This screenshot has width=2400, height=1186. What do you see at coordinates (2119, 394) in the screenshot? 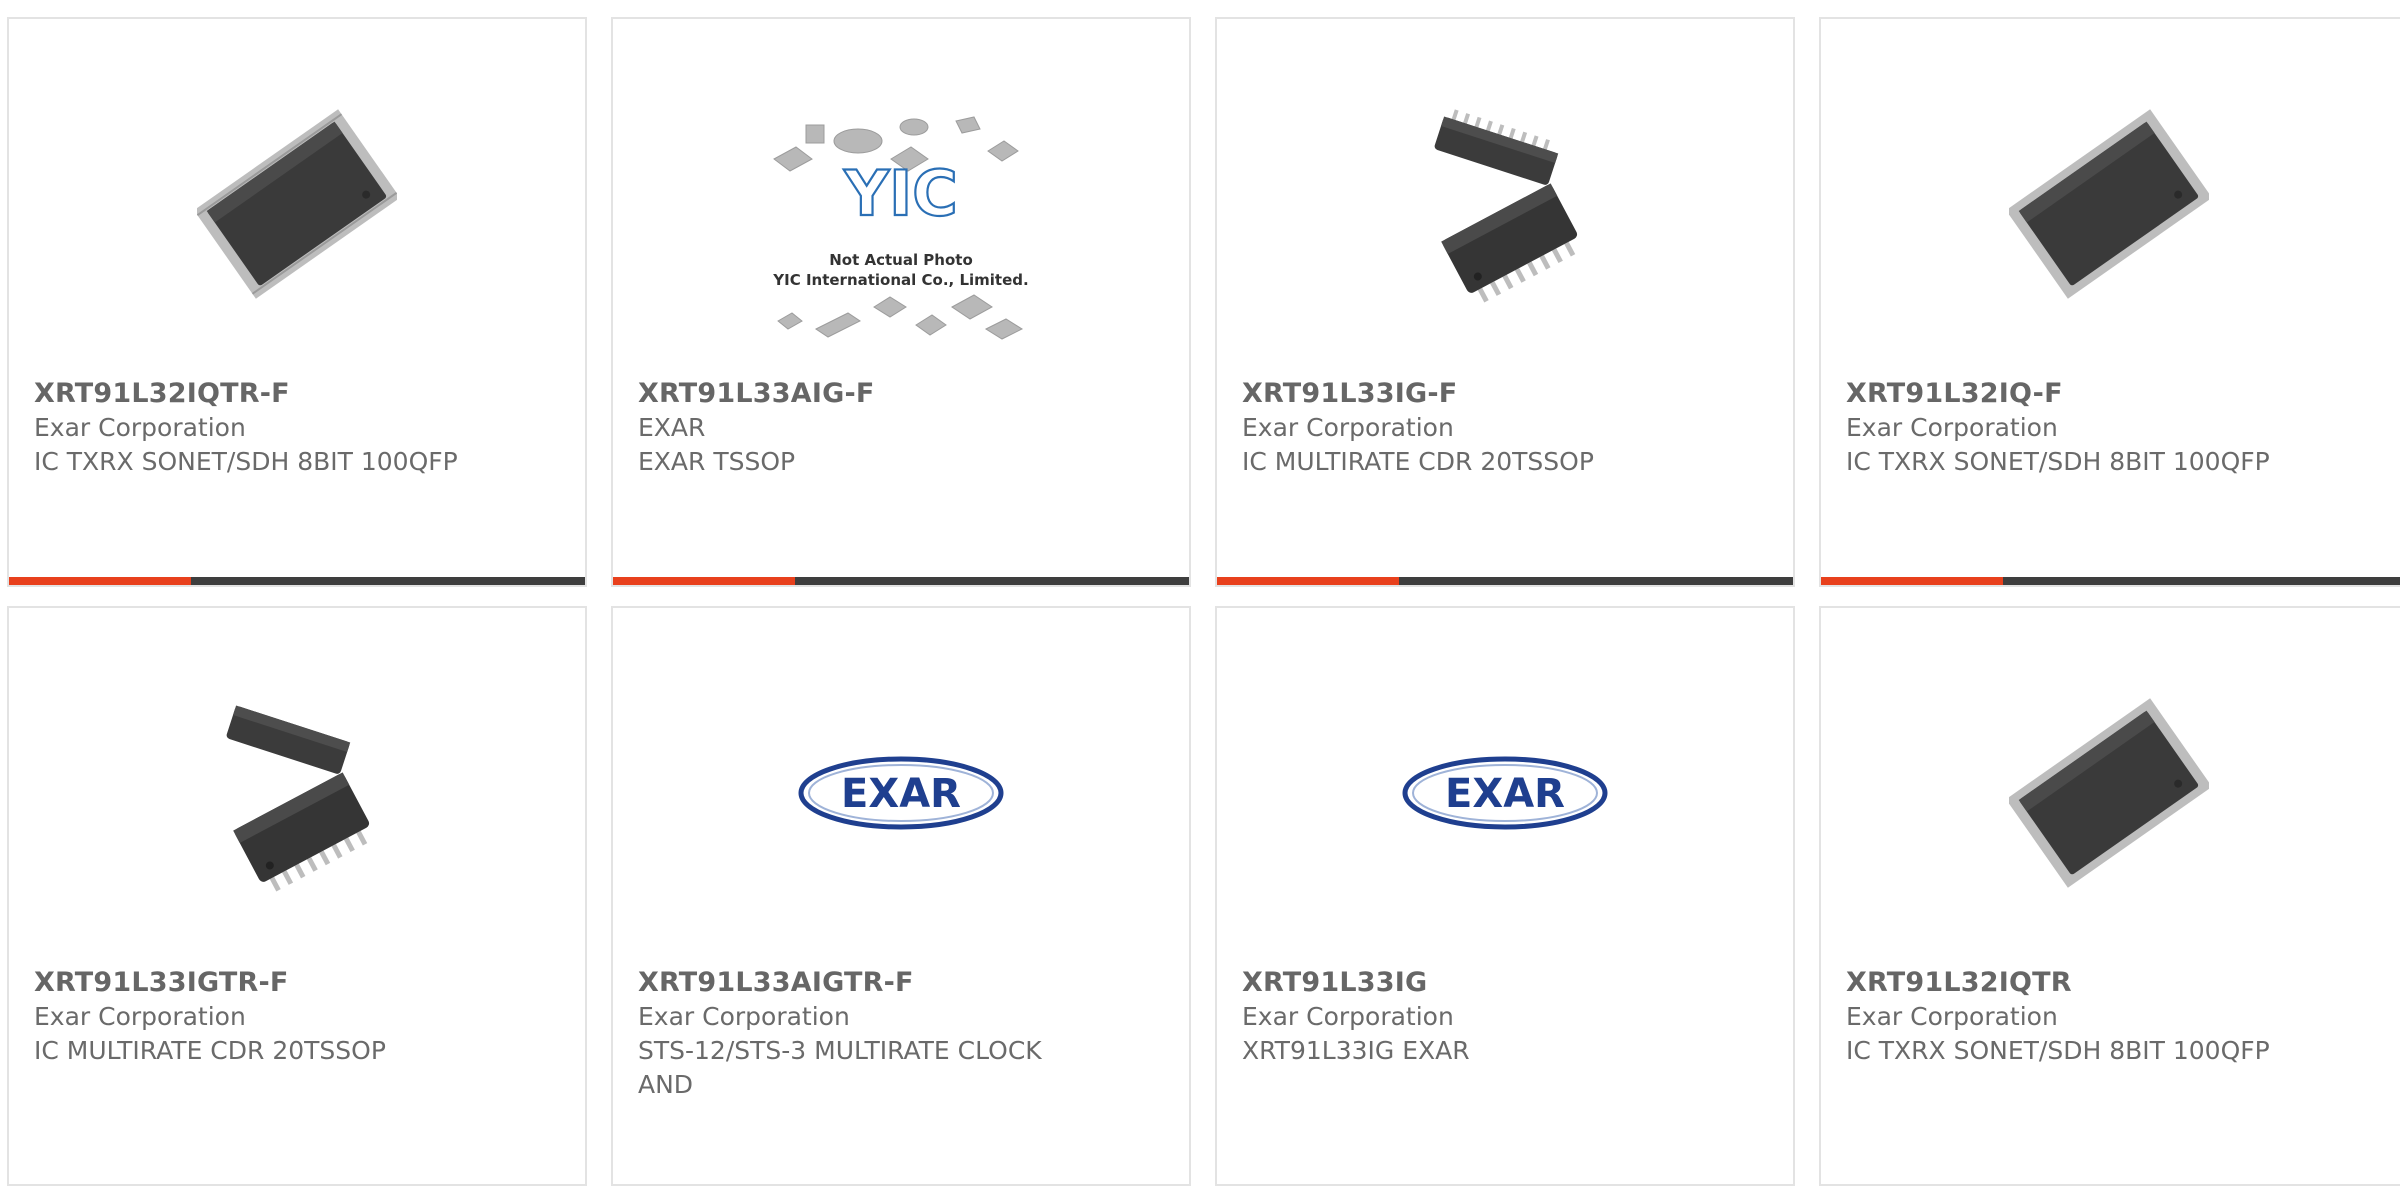
I see `part-number: XRT91L32IQ-F` at bounding box center [2119, 394].